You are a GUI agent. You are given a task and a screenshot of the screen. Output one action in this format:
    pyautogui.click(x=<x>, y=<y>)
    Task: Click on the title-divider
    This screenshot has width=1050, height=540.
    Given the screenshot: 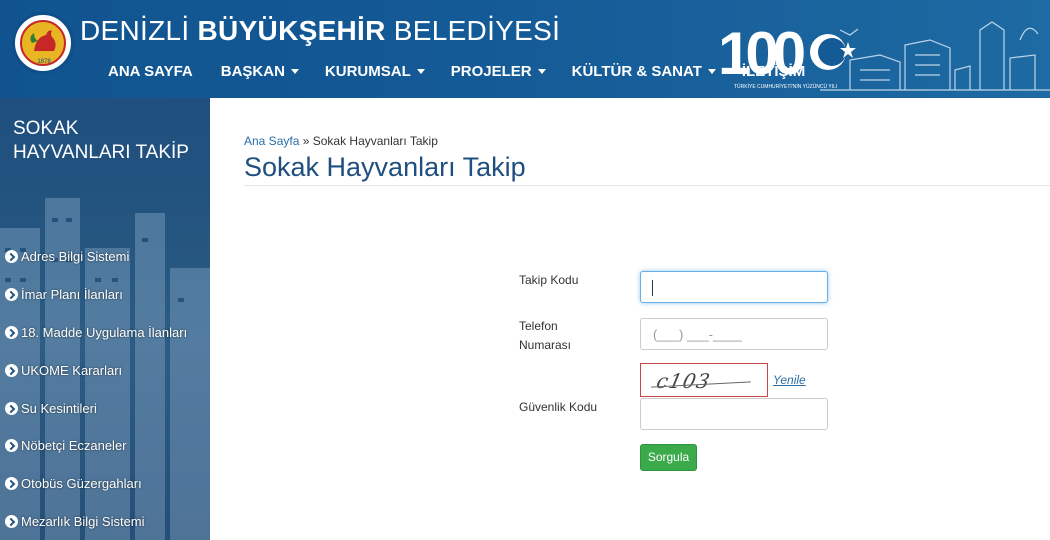 What is the action you would take?
    pyautogui.click(x=647, y=185)
    